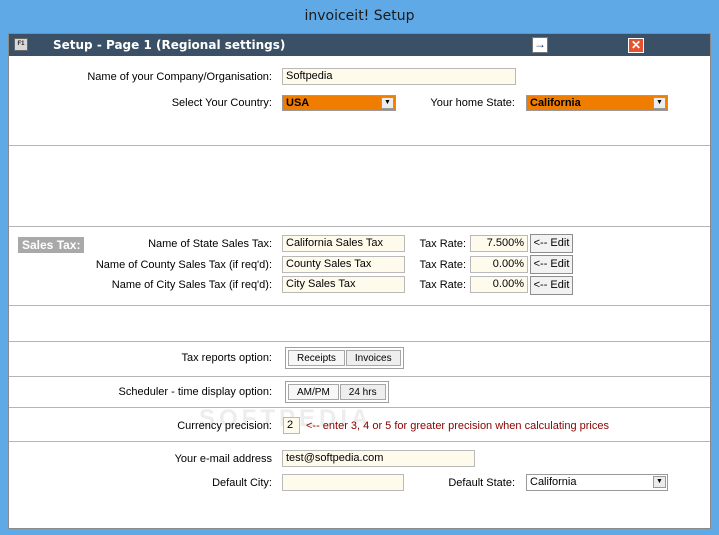 This screenshot has height=535, width=719. Describe the element at coordinates (343, 284) in the screenshot. I see `city-tax-name-field: City Sales Tax` at that location.